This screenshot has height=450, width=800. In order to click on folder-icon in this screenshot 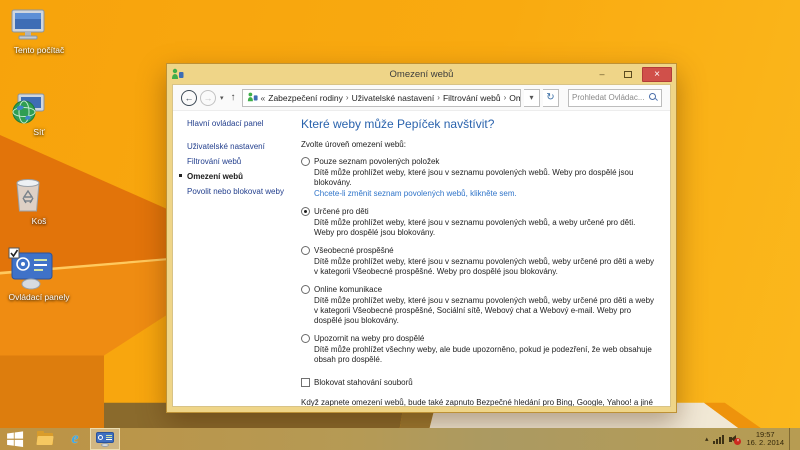, I will do `click(45, 438)`.